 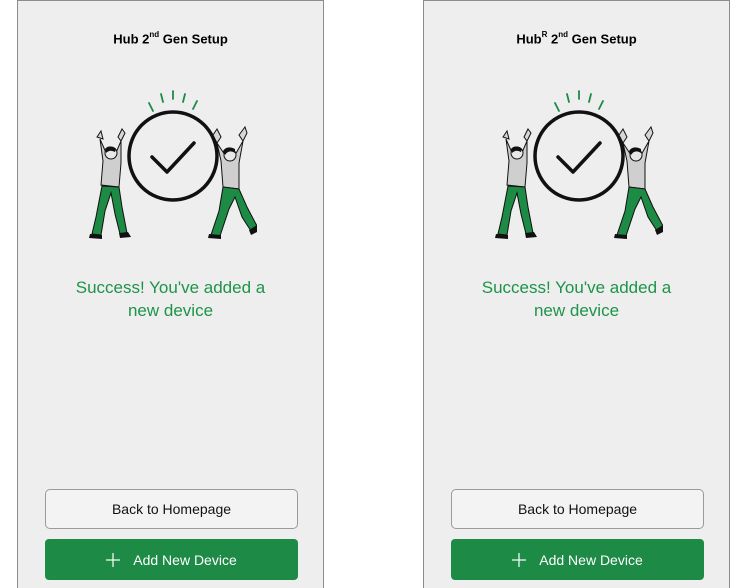 I want to click on title-superscript: R, so click(x=544, y=34).